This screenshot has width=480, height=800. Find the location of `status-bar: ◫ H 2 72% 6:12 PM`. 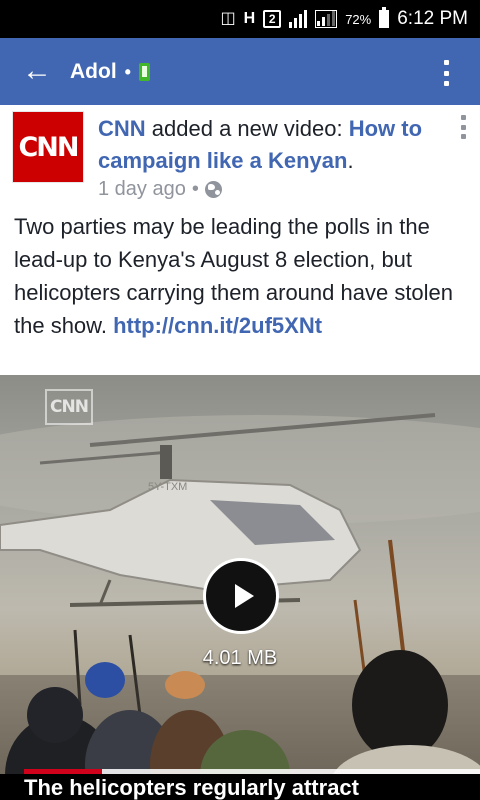

status-bar: ◫ H 2 72% 6:12 PM is located at coordinates (240, 19).